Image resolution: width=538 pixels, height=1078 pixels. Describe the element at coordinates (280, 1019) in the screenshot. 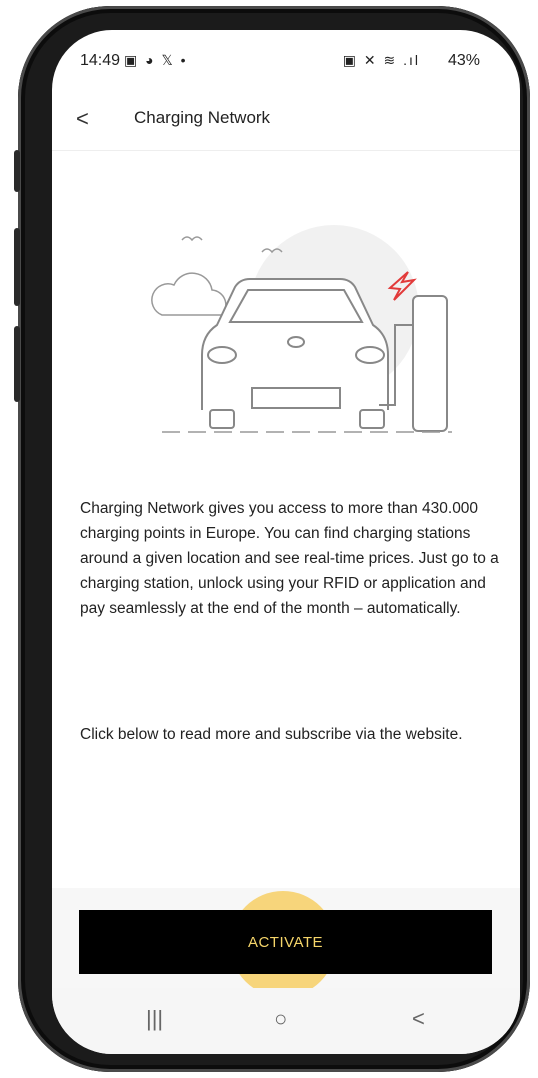

I see `home-button: ○` at that location.